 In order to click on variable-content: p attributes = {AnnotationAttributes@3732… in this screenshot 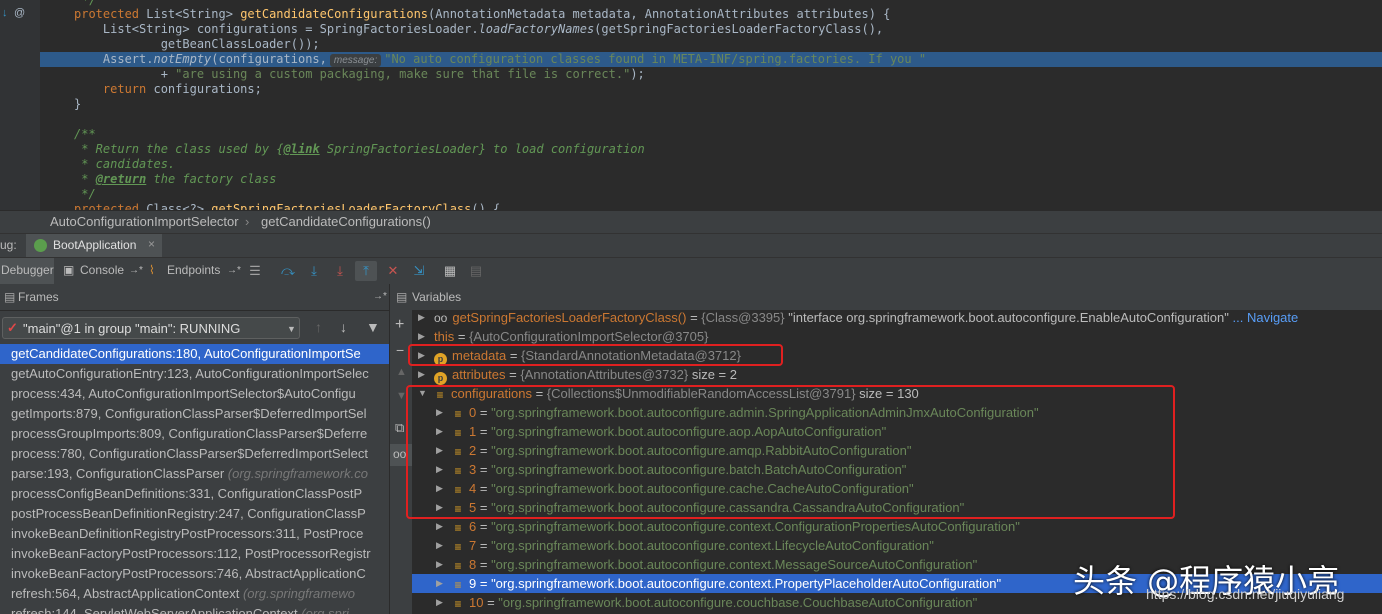, I will do `click(585, 375)`.